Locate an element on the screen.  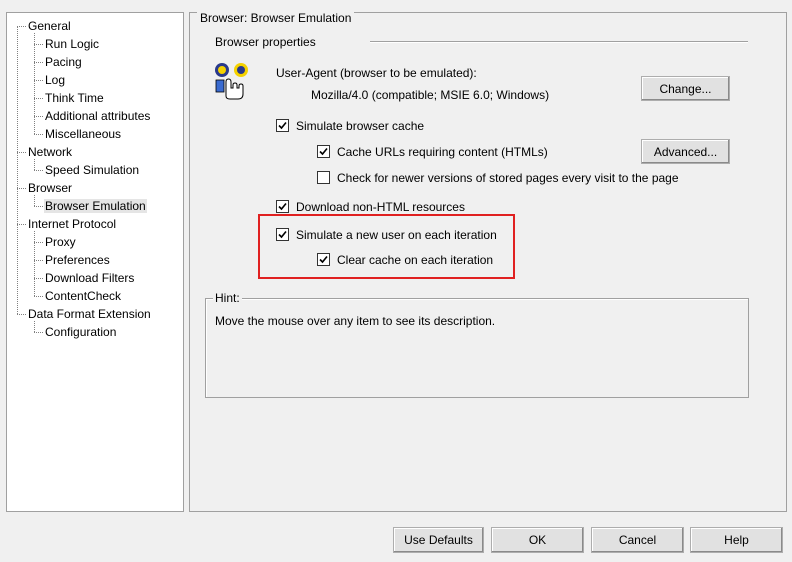
tree-item-speed-simulation: Speed Simulation is located at coordinates (92, 170).